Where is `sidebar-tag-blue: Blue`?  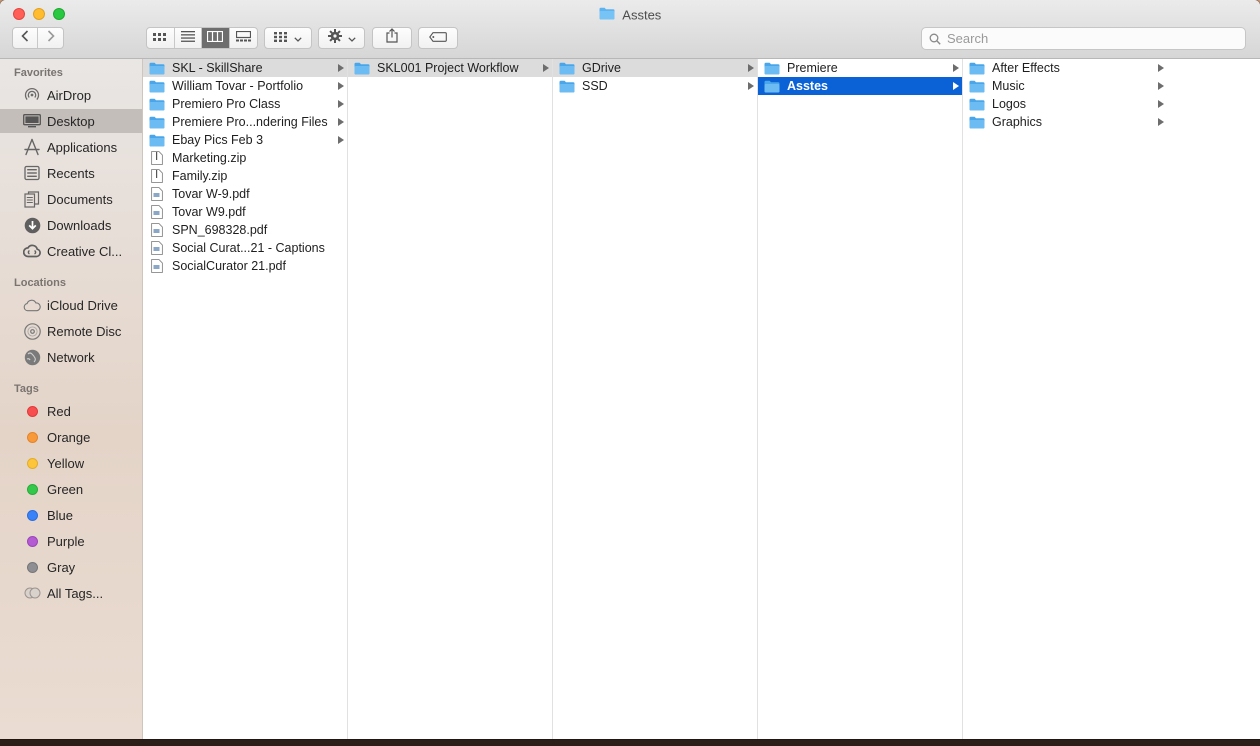
sidebar-tag-blue: Blue is located at coordinates (71, 515).